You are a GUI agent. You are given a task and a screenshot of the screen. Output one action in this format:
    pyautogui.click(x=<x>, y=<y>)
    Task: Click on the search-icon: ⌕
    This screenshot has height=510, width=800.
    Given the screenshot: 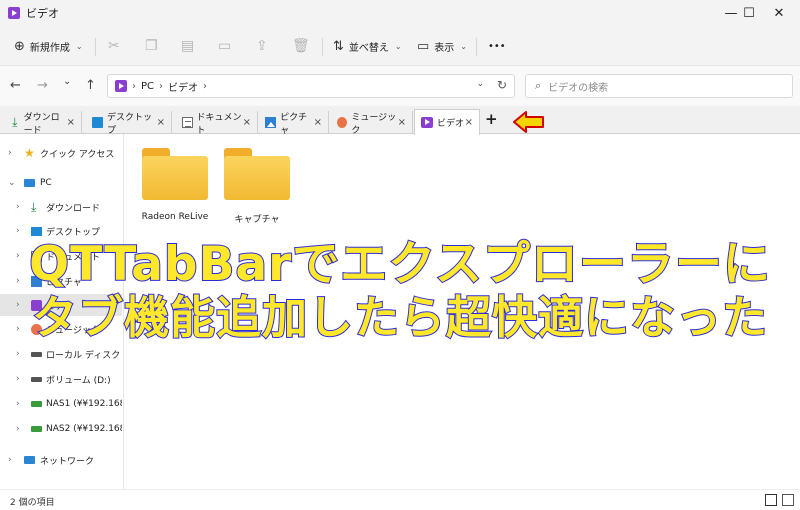 What is the action you would take?
    pyautogui.click(x=538, y=85)
    